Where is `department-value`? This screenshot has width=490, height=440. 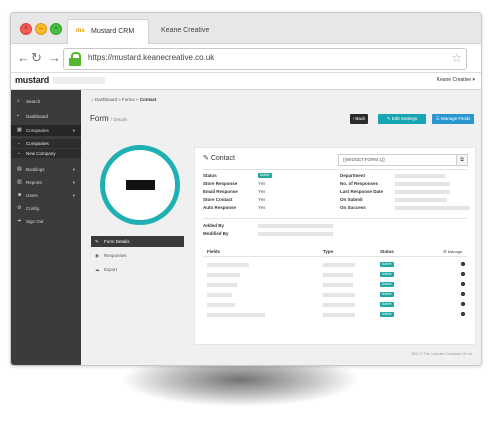 department-value is located at coordinates (420, 176).